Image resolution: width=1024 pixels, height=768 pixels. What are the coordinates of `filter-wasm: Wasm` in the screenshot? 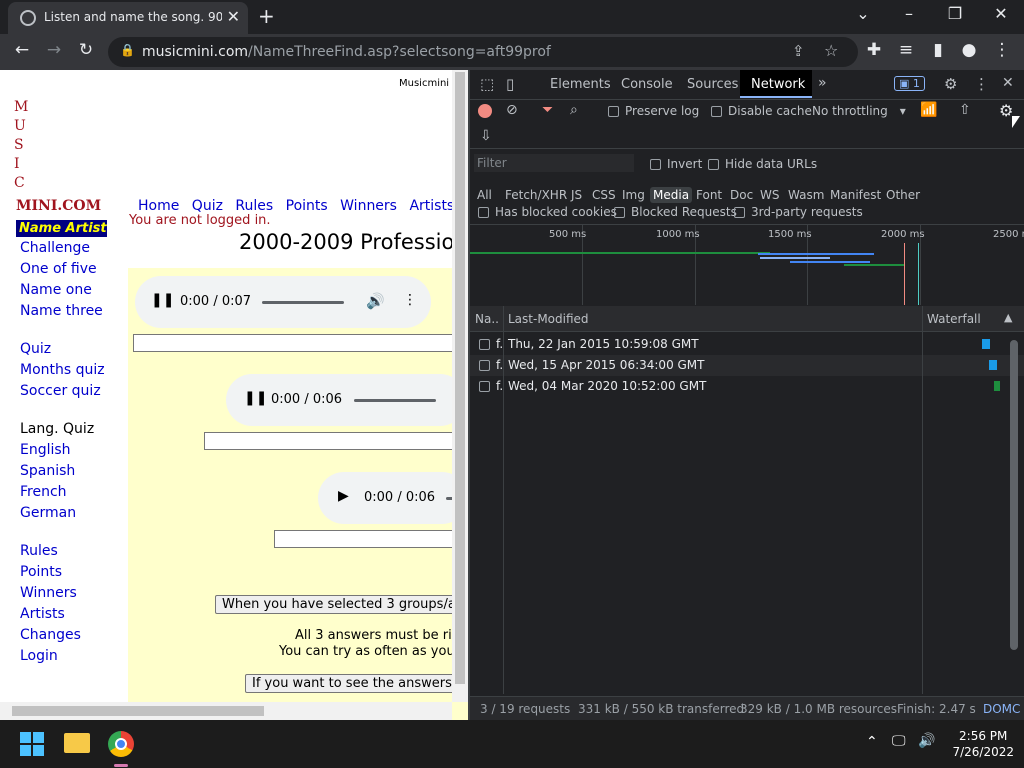 It's located at (806, 195).